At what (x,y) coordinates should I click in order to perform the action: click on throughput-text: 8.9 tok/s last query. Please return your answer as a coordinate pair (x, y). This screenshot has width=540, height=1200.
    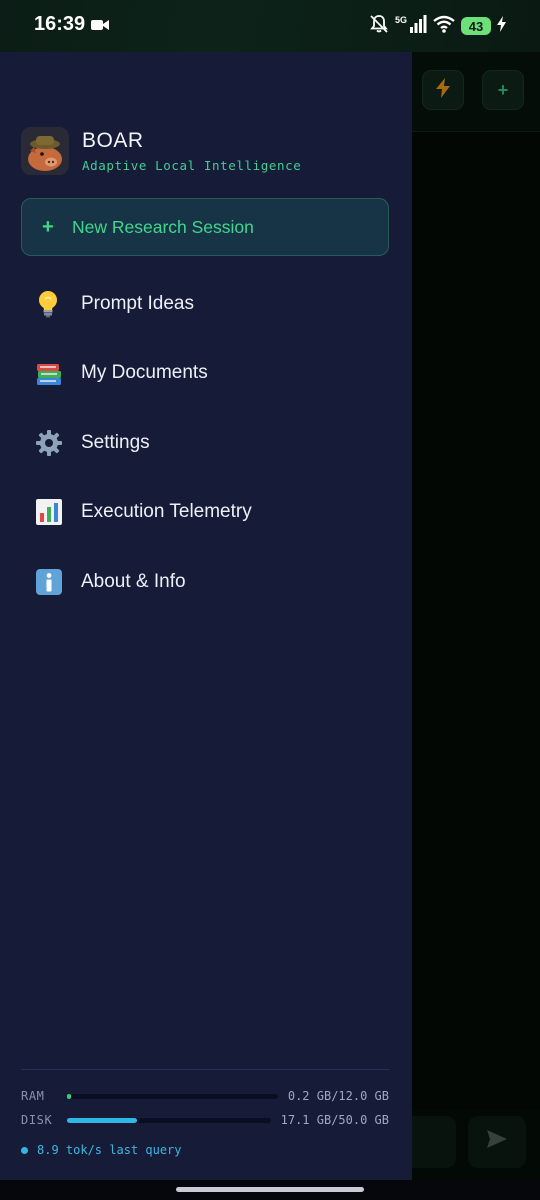
    Looking at the image, I should click on (109, 1150).